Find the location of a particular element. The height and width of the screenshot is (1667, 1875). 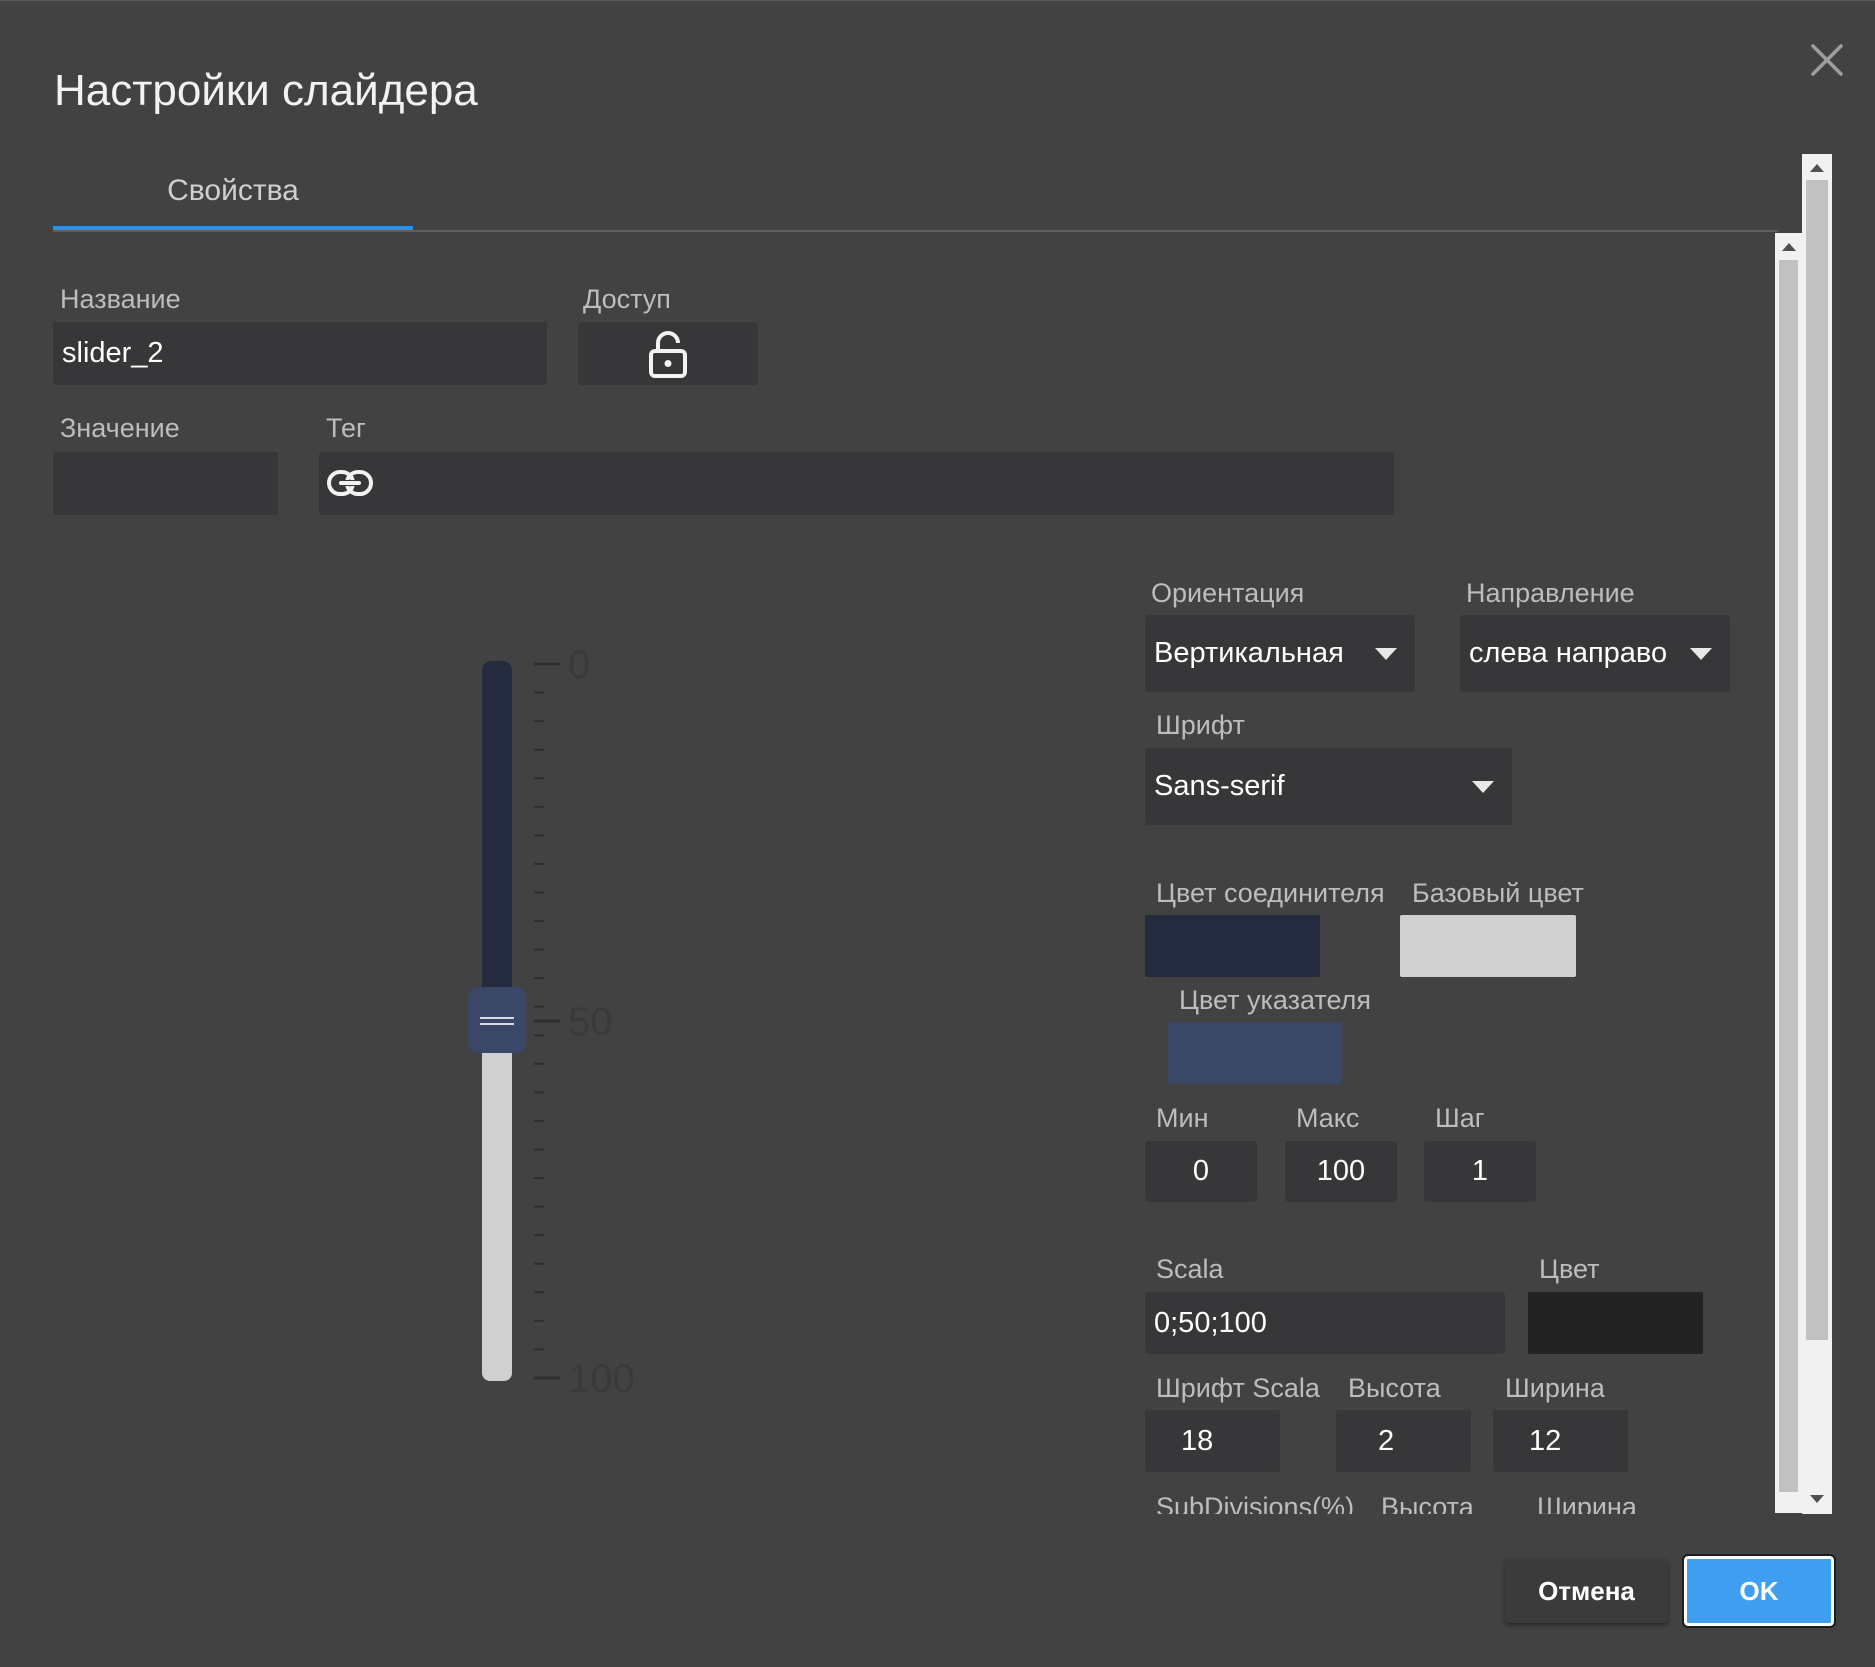

direction-select: слева направо is located at coordinates (1595, 653).